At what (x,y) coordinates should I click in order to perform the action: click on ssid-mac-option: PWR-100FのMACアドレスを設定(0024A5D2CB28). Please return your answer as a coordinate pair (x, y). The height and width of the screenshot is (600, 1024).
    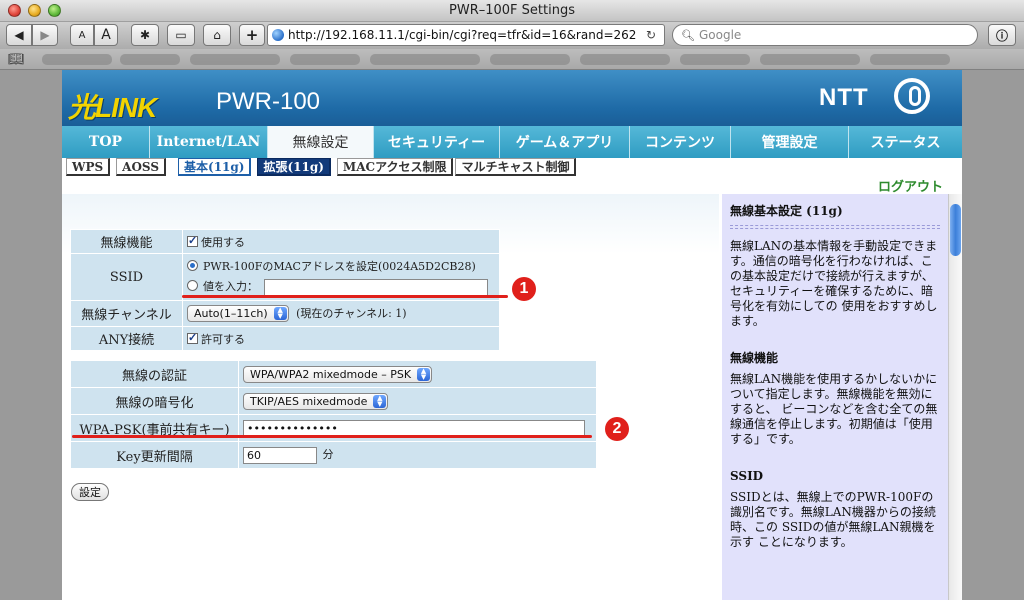
    Looking at the image, I should click on (339, 266).